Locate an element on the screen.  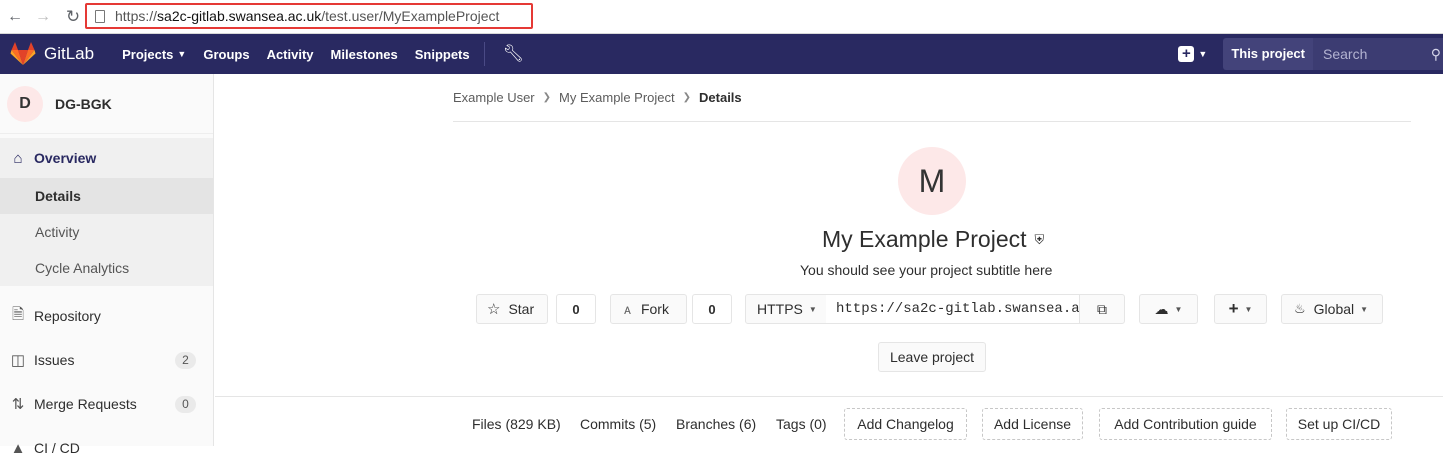
fork-label: Fork is located at coordinates (654, 309).